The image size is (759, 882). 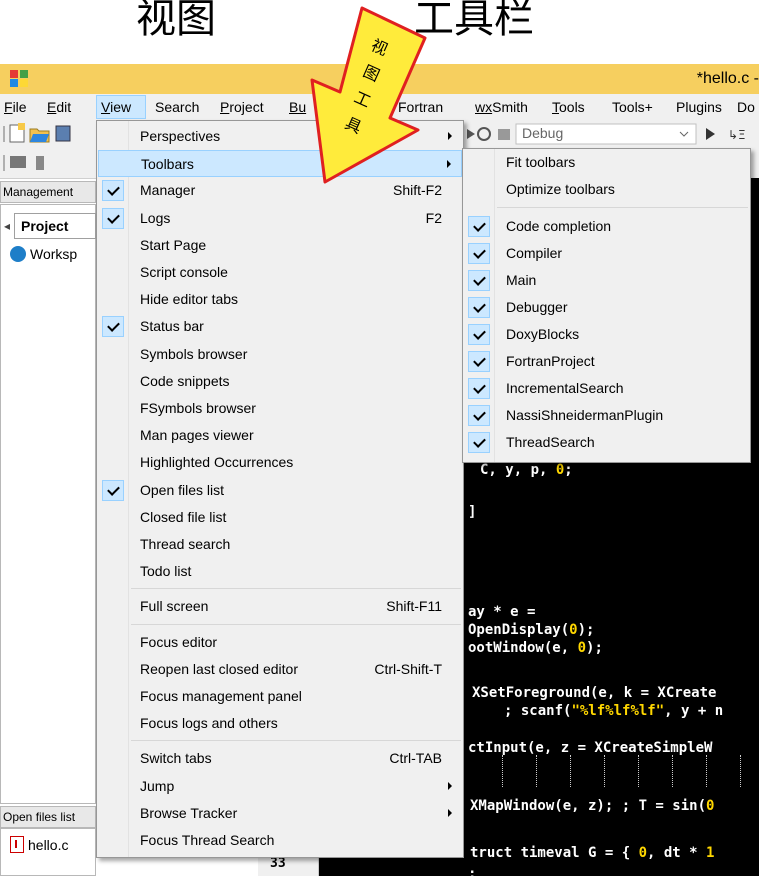 What do you see at coordinates (280, 272) in the screenshot?
I see `view-menu-item-script-console: Script console` at bounding box center [280, 272].